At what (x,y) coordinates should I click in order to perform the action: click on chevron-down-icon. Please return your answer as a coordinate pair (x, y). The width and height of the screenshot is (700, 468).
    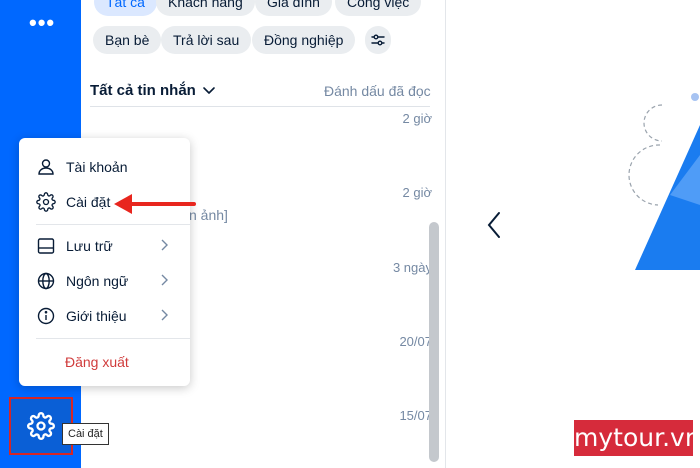
    Looking at the image, I should click on (209, 90).